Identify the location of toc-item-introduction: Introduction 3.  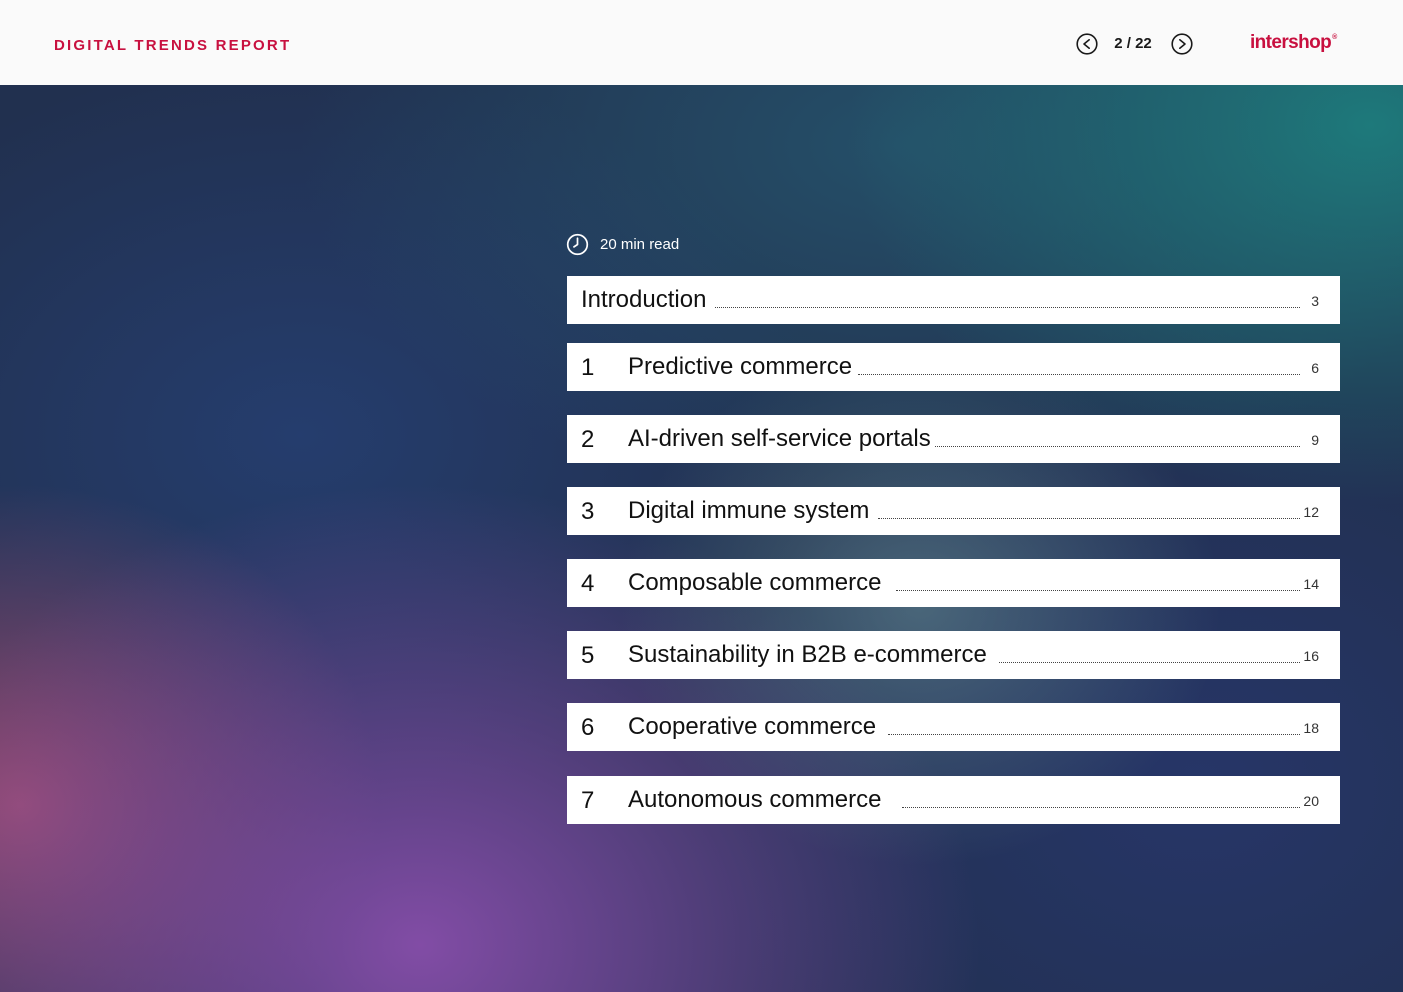
(953, 300).